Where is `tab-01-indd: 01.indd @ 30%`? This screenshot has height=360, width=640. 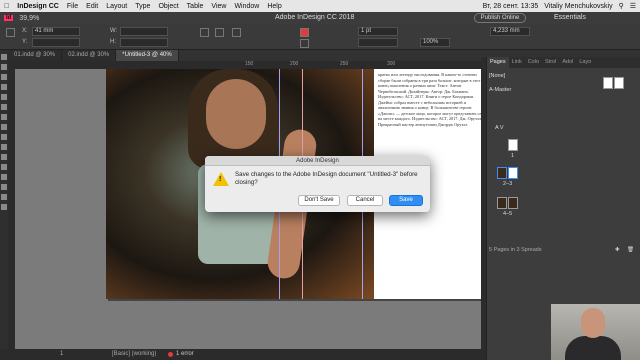
tab-01-indd: 01.indd @ 30% is located at coordinates (35, 55).